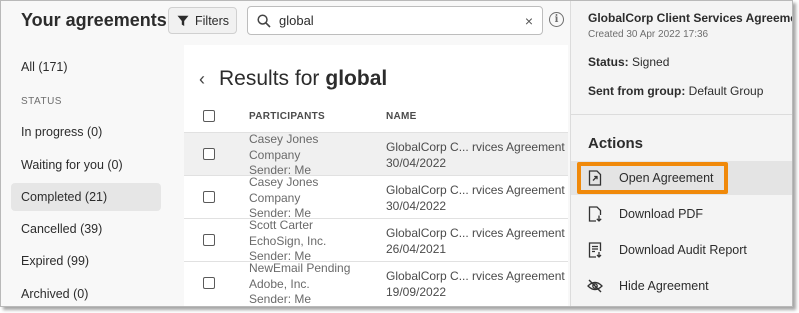 This screenshot has height=313, width=799. What do you see at coordinates (726, 91) in the screenshot?
I see `group-value: Default Group` at bounding box center [726, 91].